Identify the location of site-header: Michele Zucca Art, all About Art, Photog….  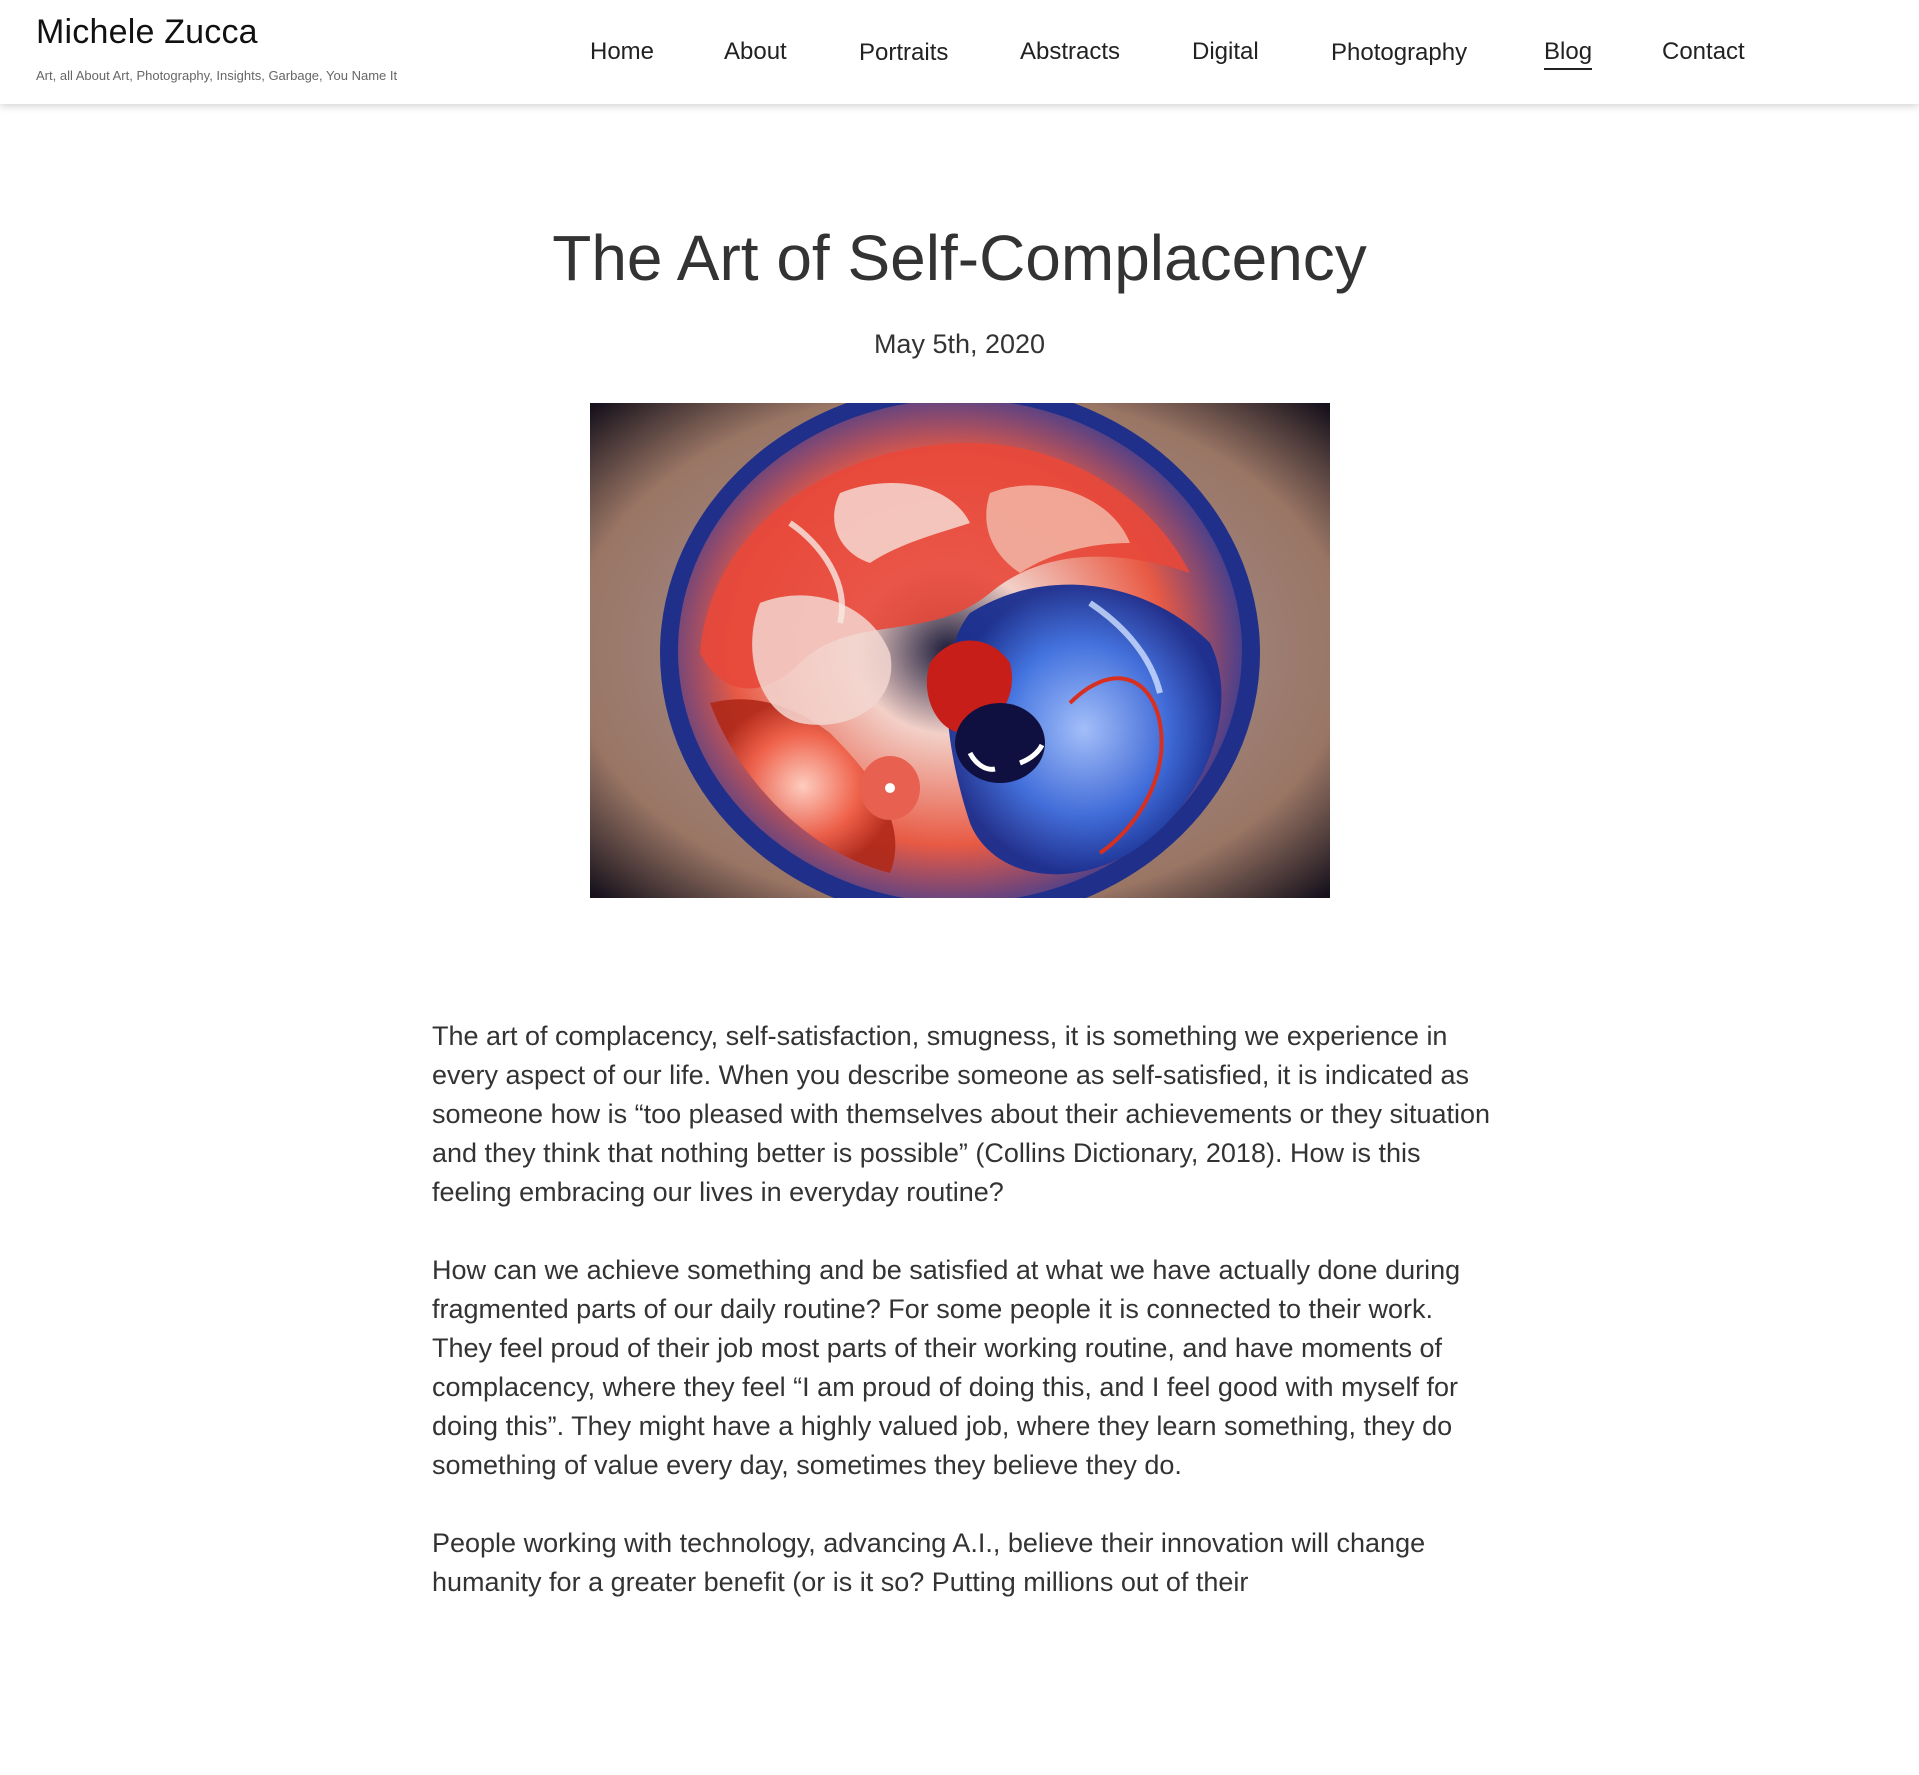
(959, 52).